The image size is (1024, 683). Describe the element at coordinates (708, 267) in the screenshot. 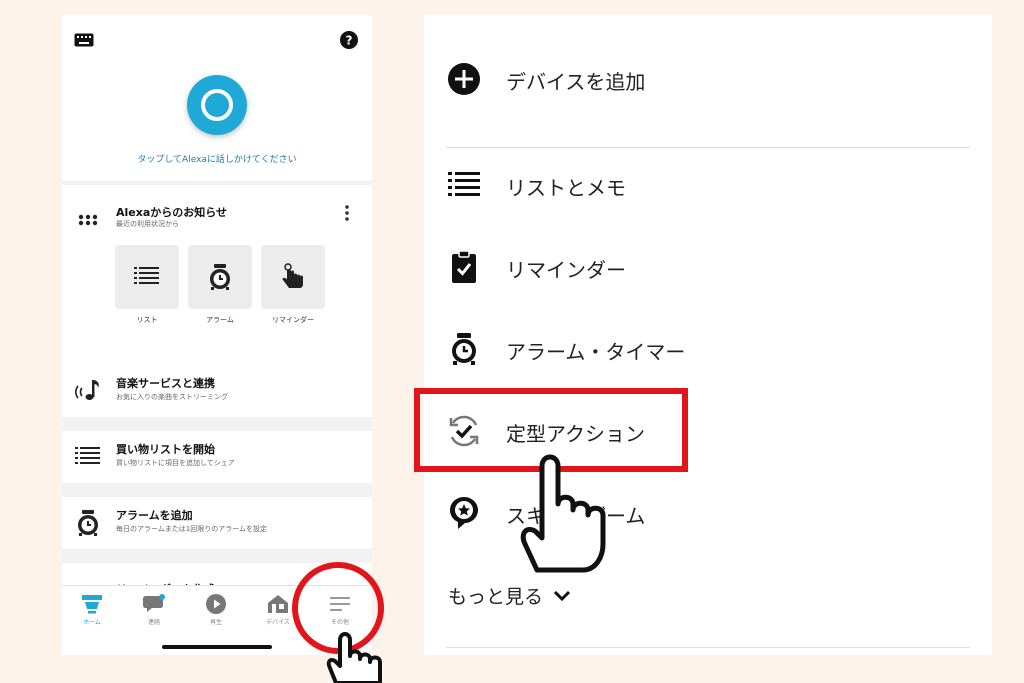

I see `menu-item-reminders: リマインダー` at that location.